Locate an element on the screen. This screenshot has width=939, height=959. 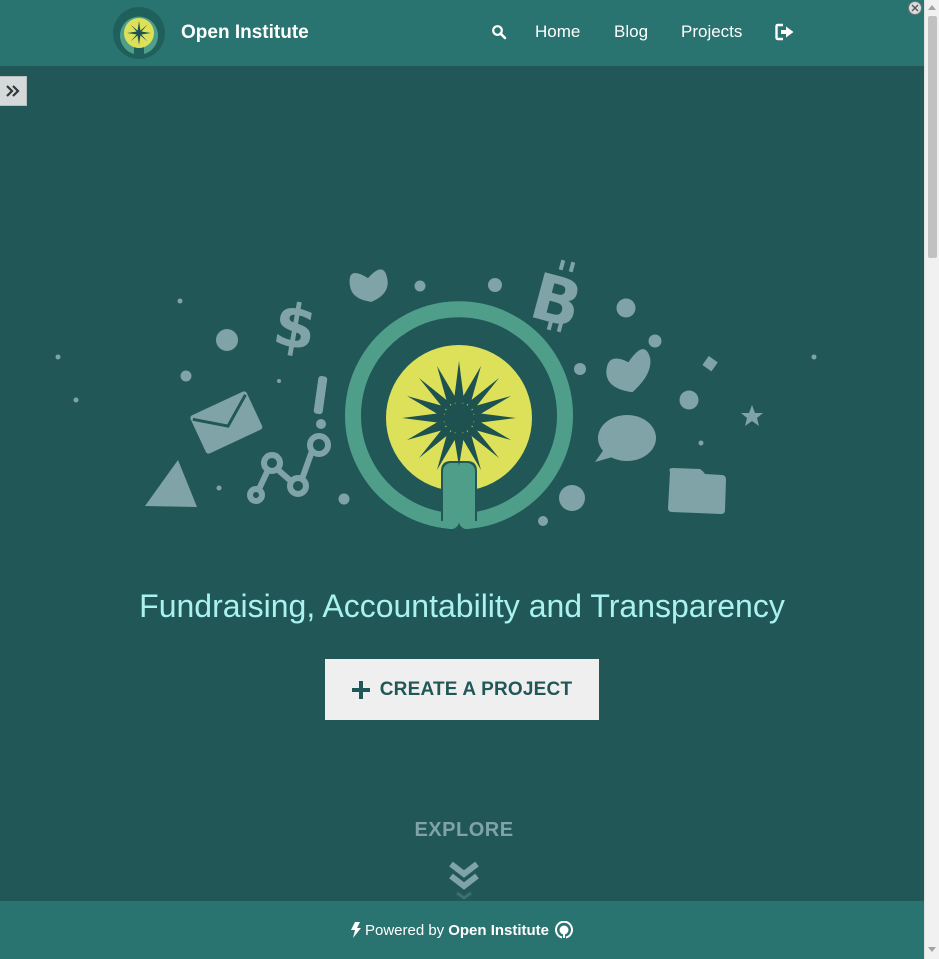
scroll-down-arrow-icon is located at coordinates (932, 949).